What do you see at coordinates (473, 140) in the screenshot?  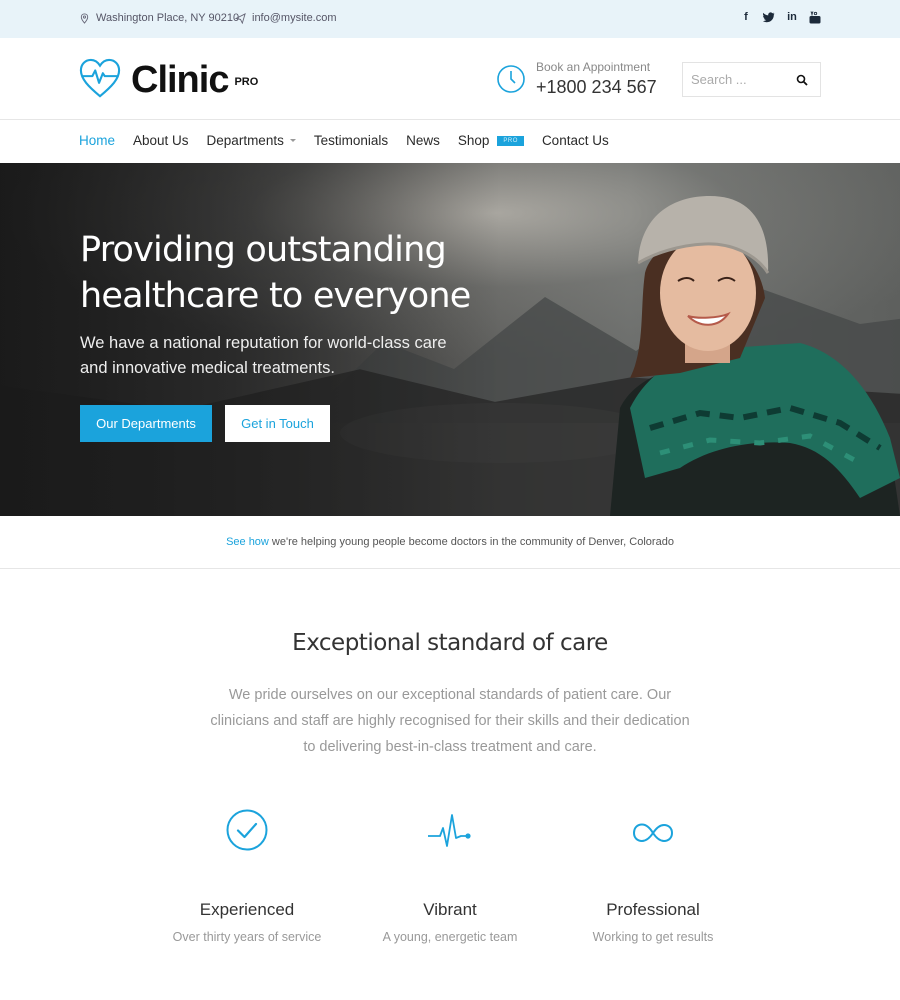 I see `nav-item-label: Shop` at bounding box center [473, 140].